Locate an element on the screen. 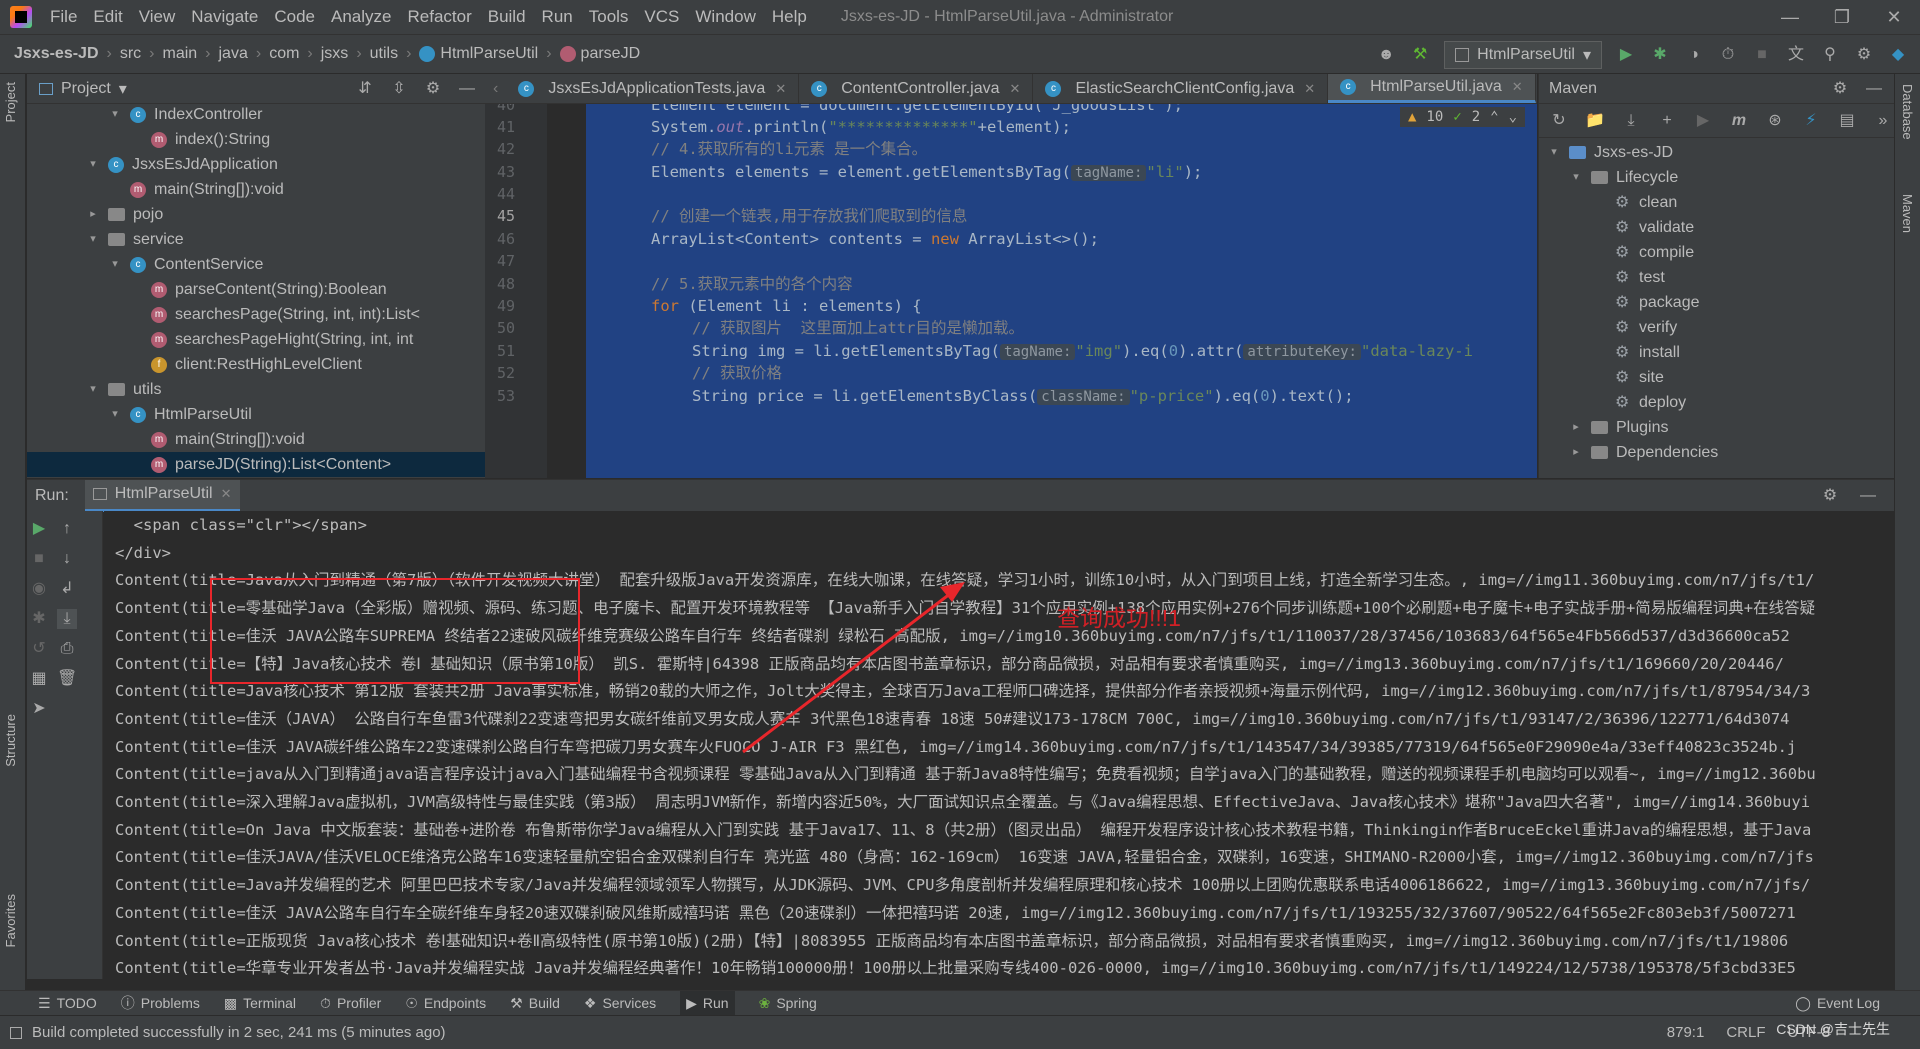  project-tree-node: ▾ service is located at coordinates (134, 239).